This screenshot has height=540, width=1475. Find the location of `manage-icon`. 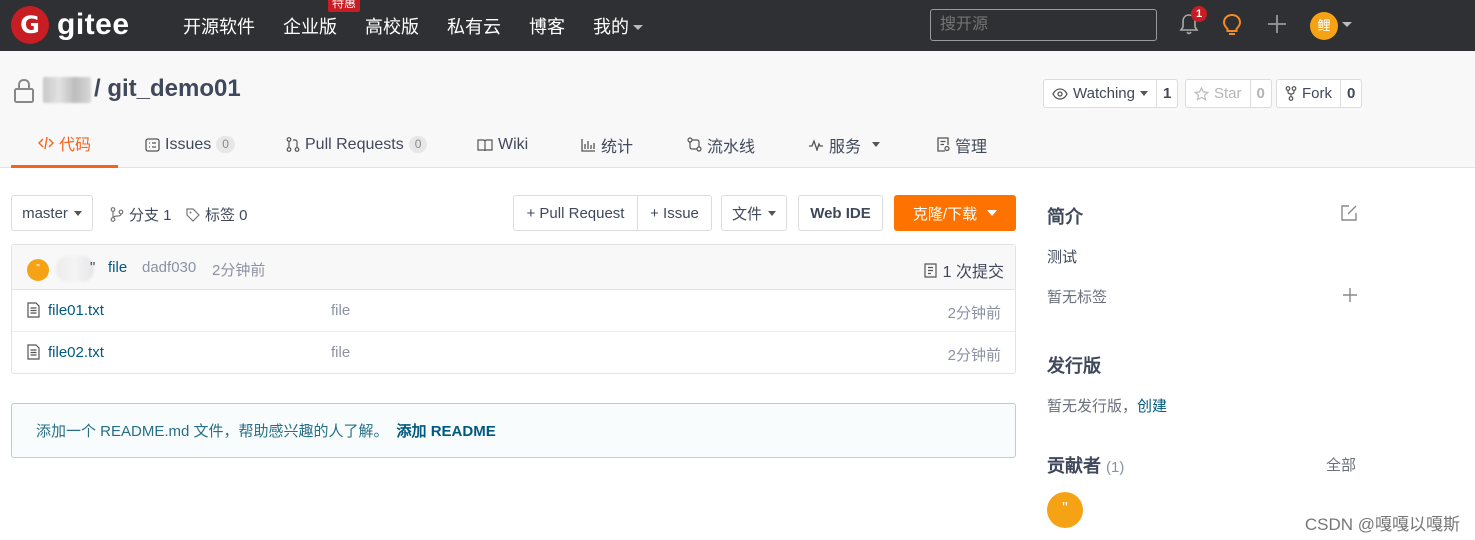

manage-icon is located at coordinates (943, 144).